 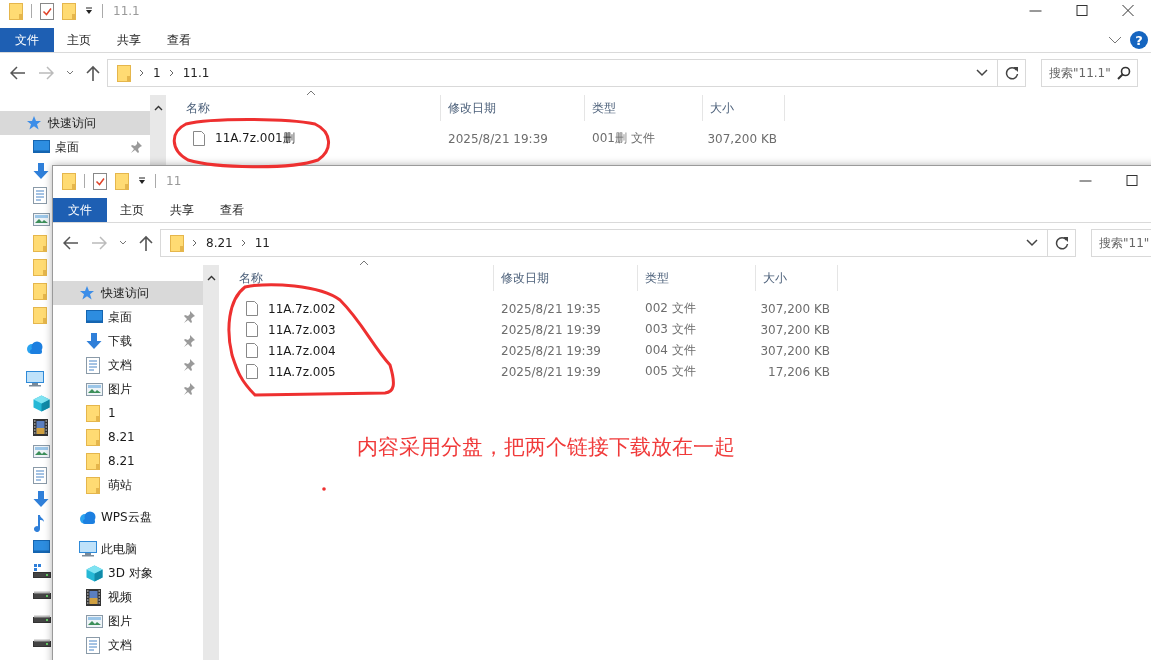 What do you see at coordinates (799, 371) in the screenshot?
I see `table-cell-text: 17,206 KB` at bounding box center [799, 371].